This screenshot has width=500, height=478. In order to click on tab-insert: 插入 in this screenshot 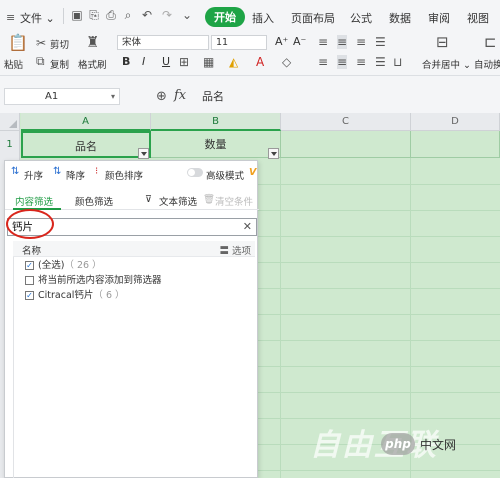, I will do `click(263, 18)`.